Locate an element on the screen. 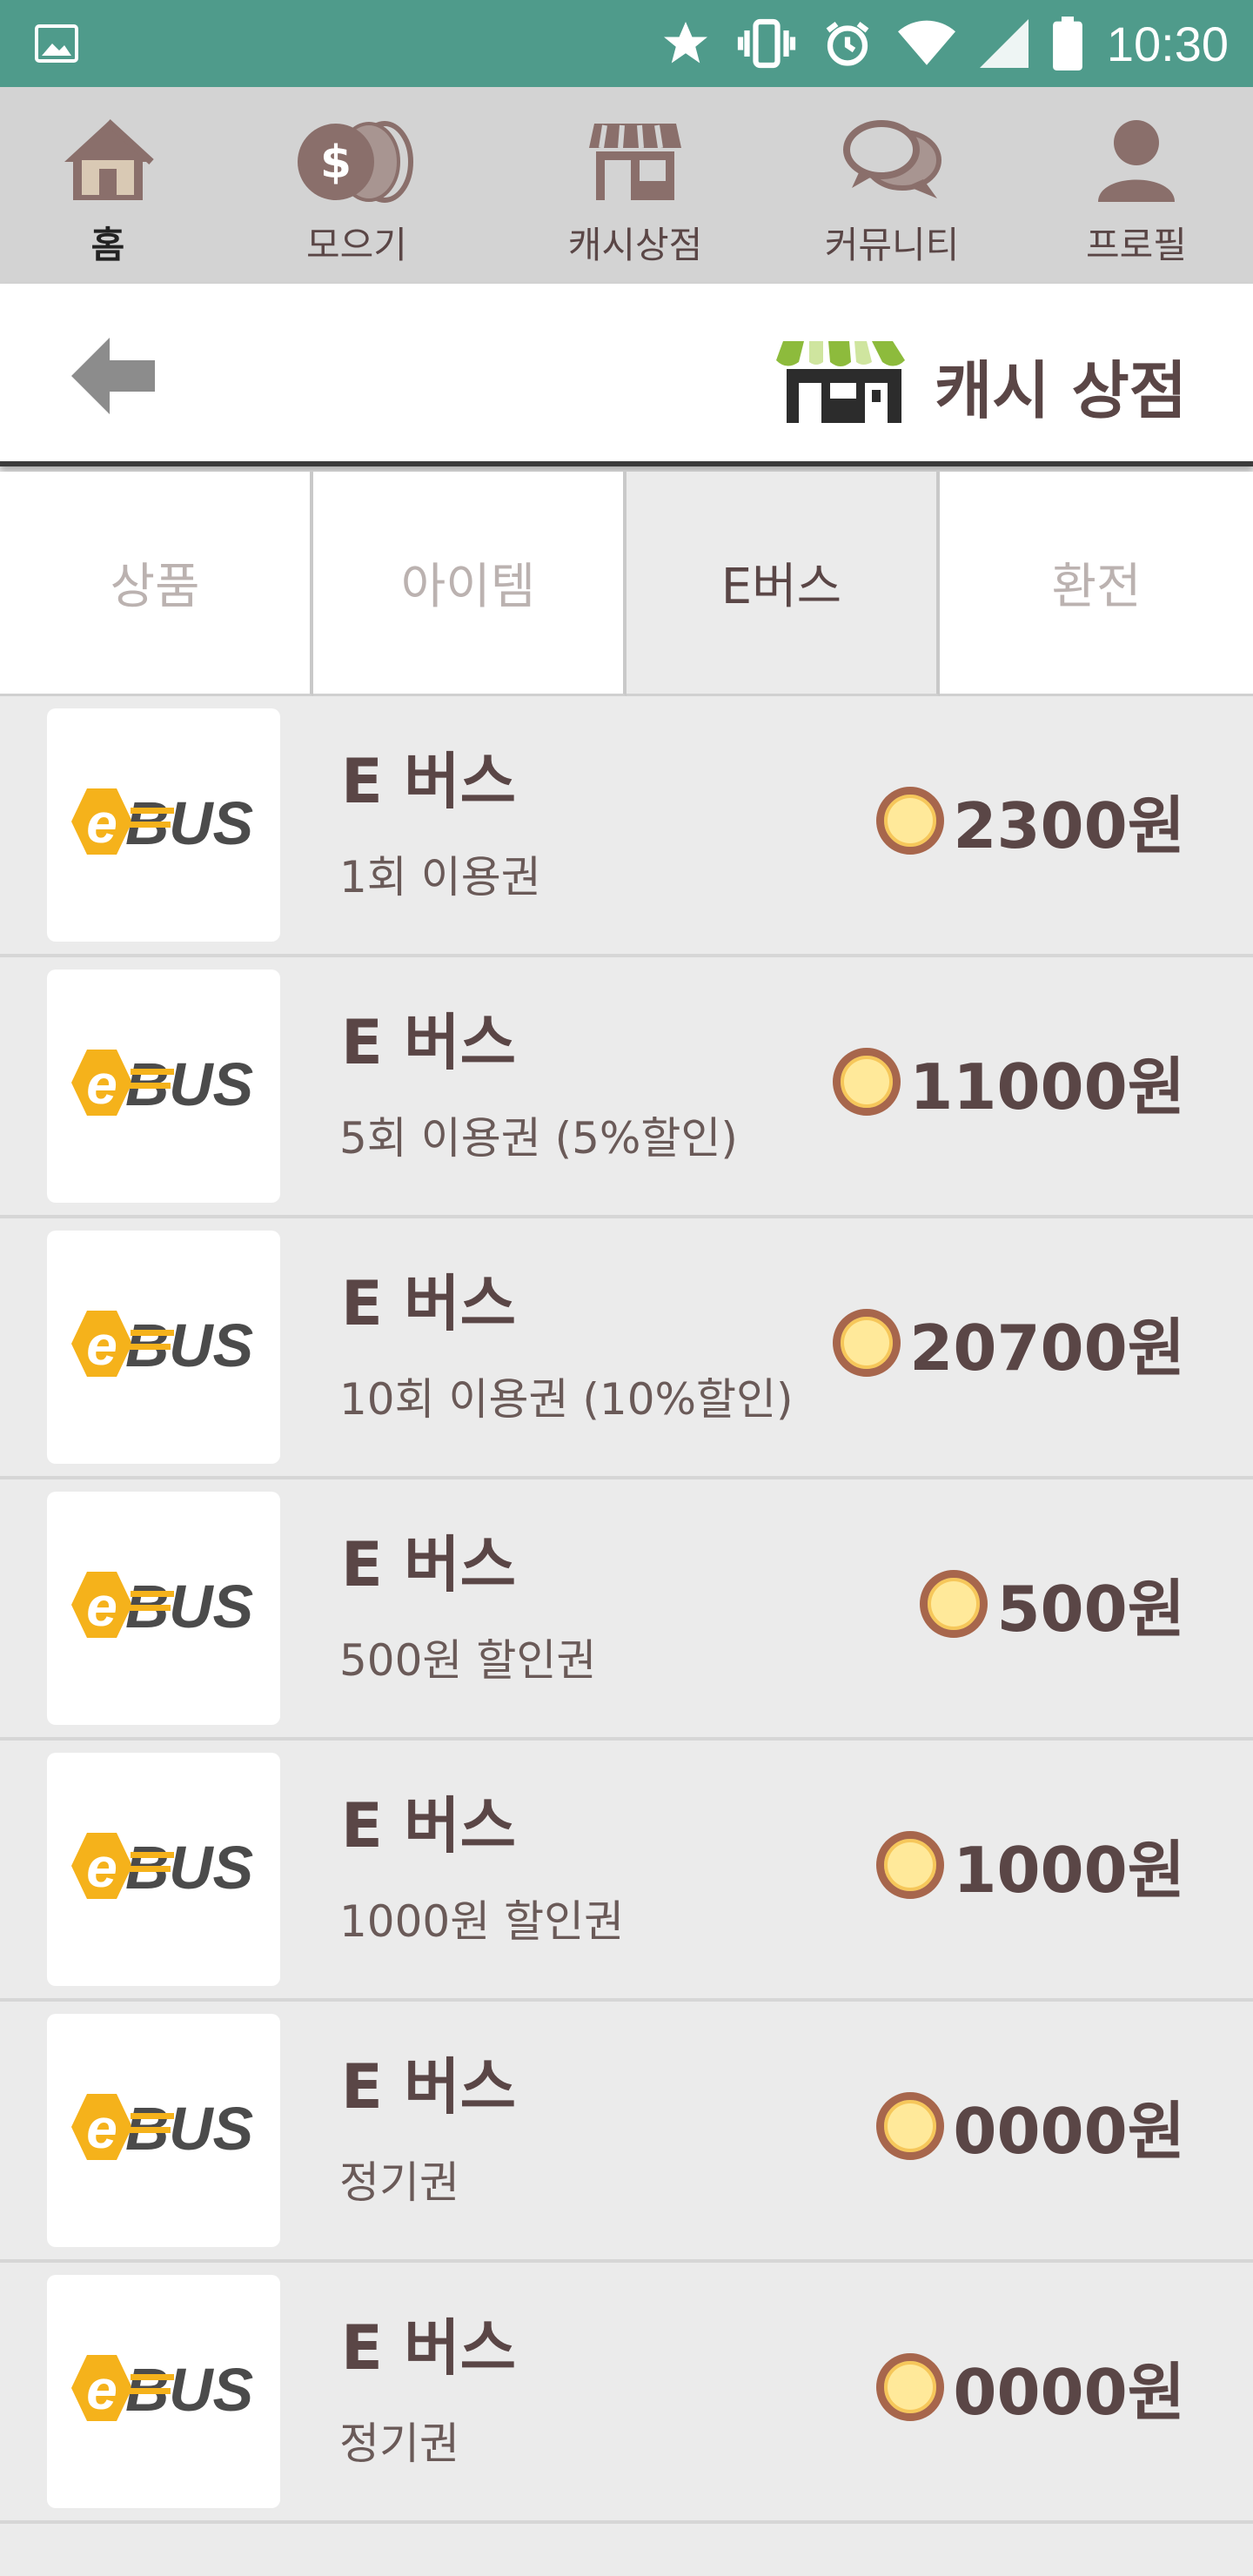 This screenshot has height=2576, width=1253. nav-item-cash-store: 캐시상점 is located at coordinates (635, 186).